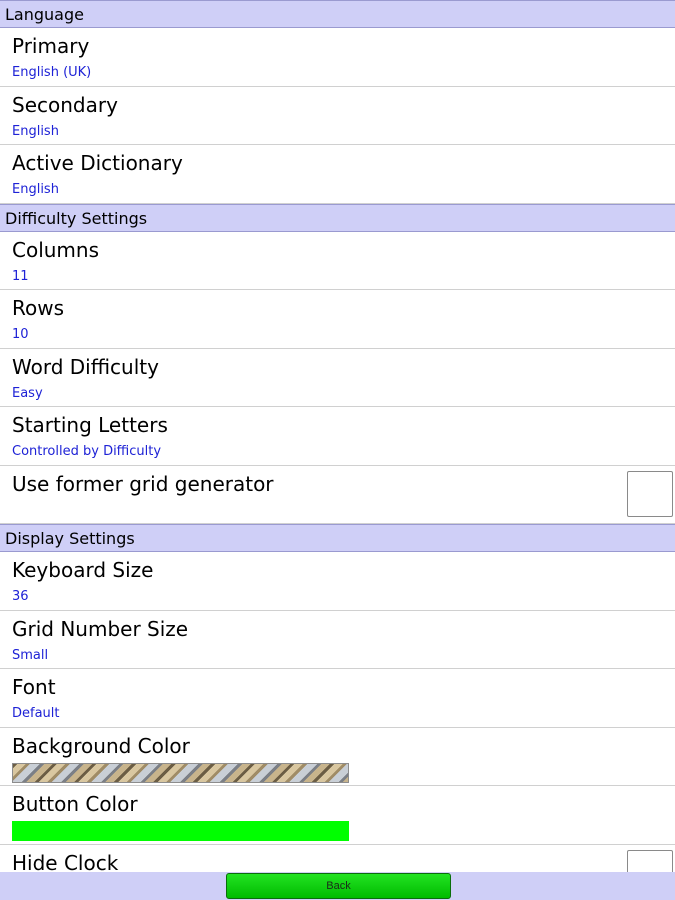  What do you see at coordinates (650, 493) in the screenshot?
I see `former-grid-checkbox` at bounding box center [650, 493].